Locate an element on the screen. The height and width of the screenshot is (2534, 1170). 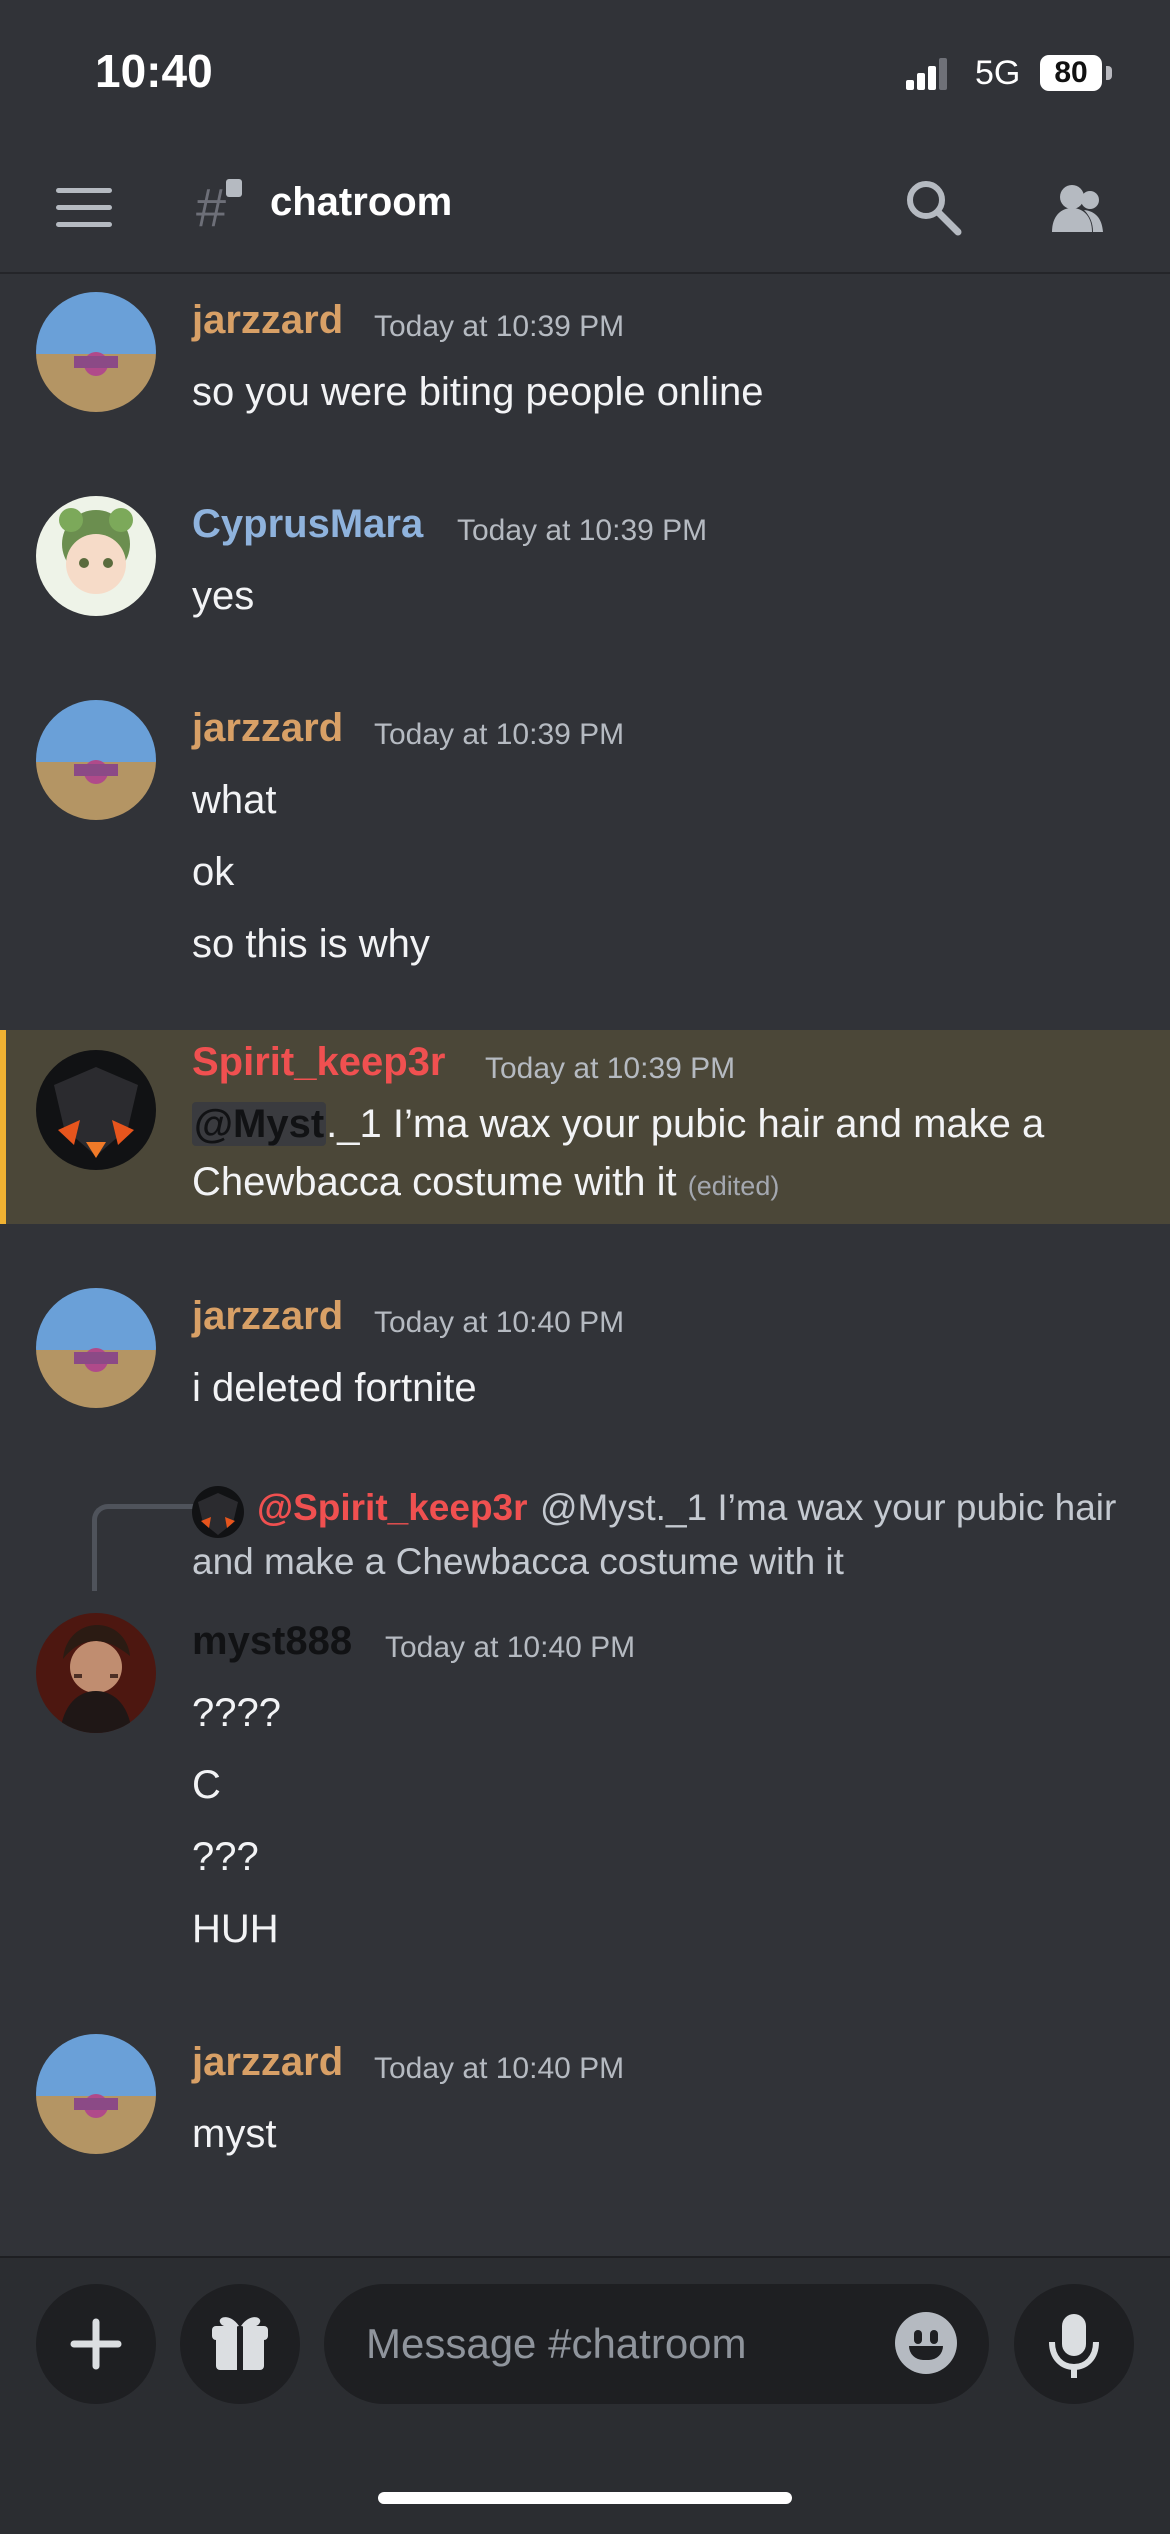
message-text: i deleted fortnite is located at coordinates (334, 1388).